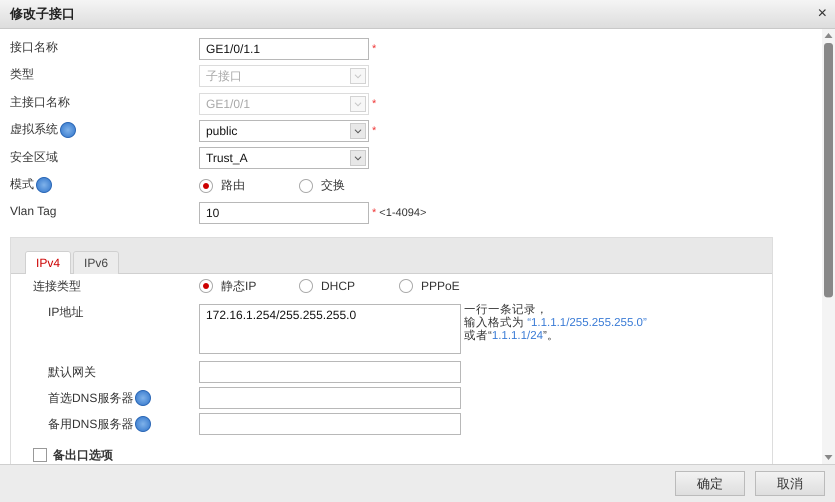 This screenshot has height=502, width=835. I want to click on field-label: 接口名称, so click(34, 47).